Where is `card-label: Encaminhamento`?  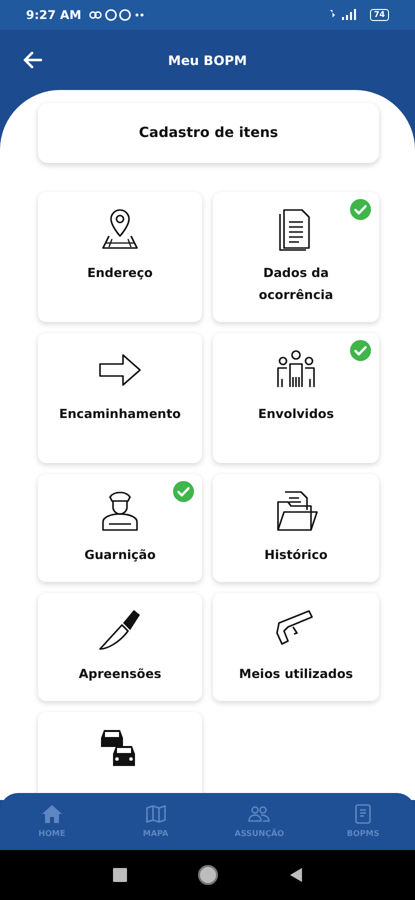 card-label: Encaminhamento is located at coordinates (120, 414).